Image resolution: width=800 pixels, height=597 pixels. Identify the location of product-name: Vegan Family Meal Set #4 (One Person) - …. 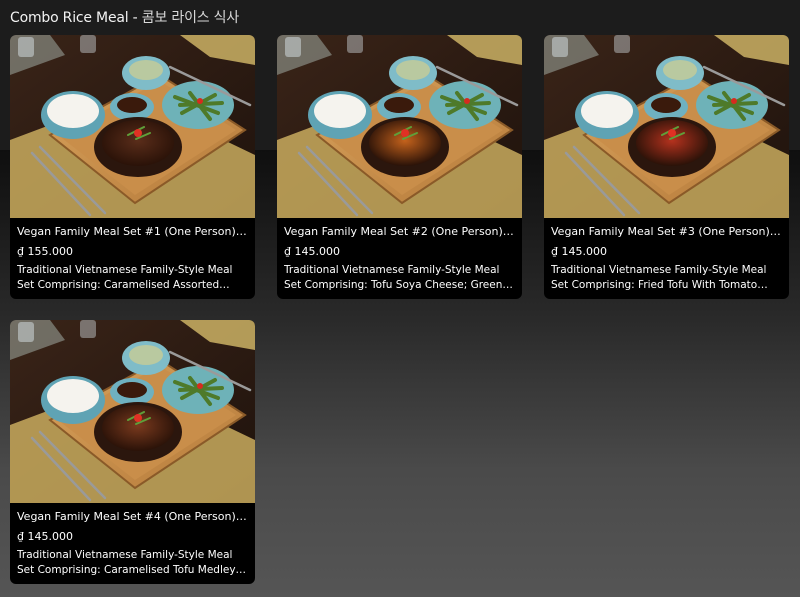
(132, 516).